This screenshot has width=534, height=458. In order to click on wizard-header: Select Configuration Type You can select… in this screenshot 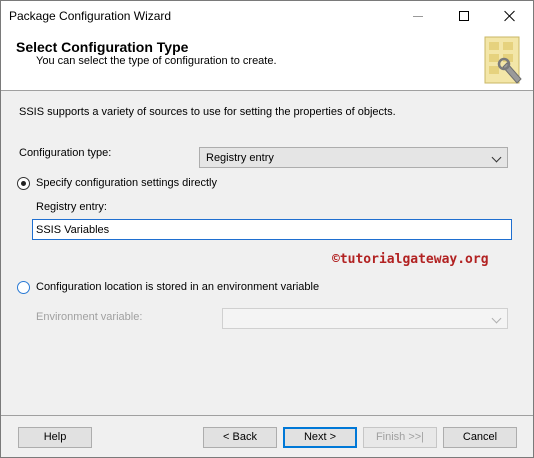, I will do `click(267, 61)`.